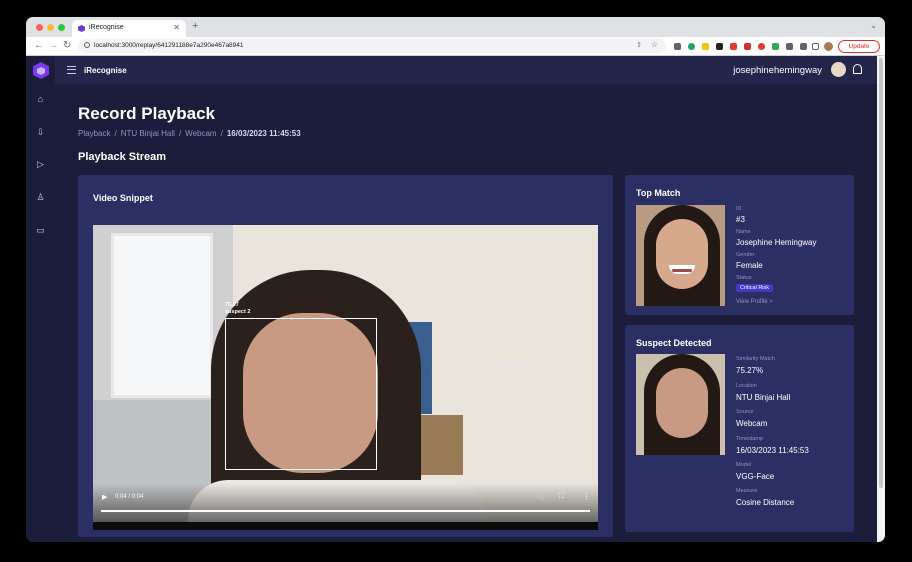 The height and width of the screenshot is (562, 912). What do you see at coordinates (200, 133) in the screenshot?
I see `breadcrumb-source: Webcam` at bounding box center [200, 133].